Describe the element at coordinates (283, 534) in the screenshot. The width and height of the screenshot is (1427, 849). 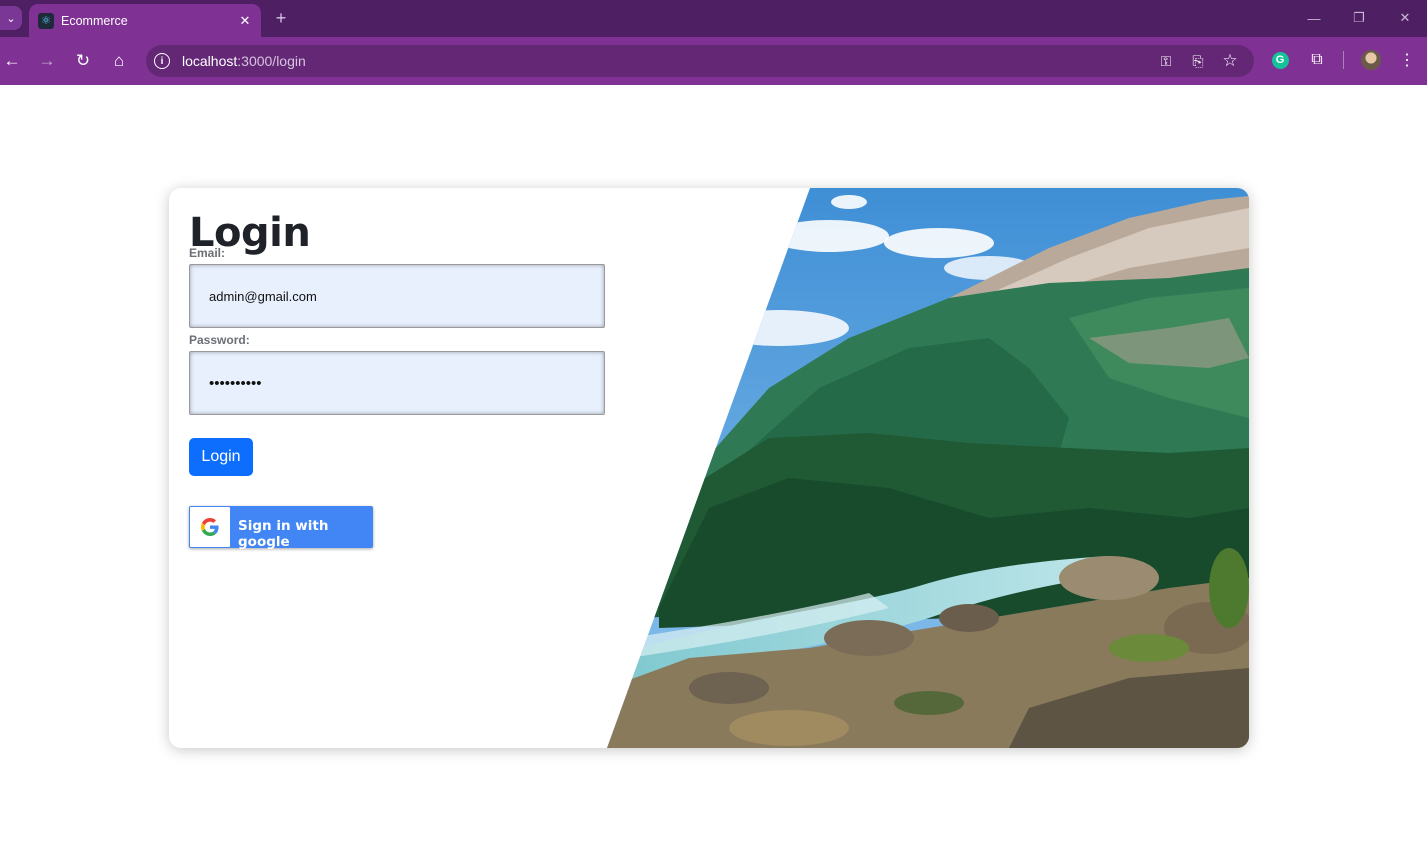
I see `google-signin-label: Sign in with google` at that location.